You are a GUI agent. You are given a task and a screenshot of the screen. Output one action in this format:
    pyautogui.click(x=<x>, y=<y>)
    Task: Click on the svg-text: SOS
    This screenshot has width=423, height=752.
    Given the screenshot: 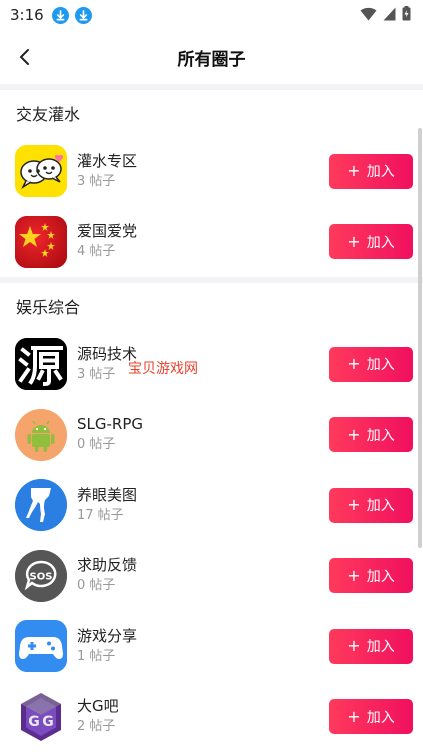 What is the action you would take?
    pyautogui.click(x=41, y=576)
    